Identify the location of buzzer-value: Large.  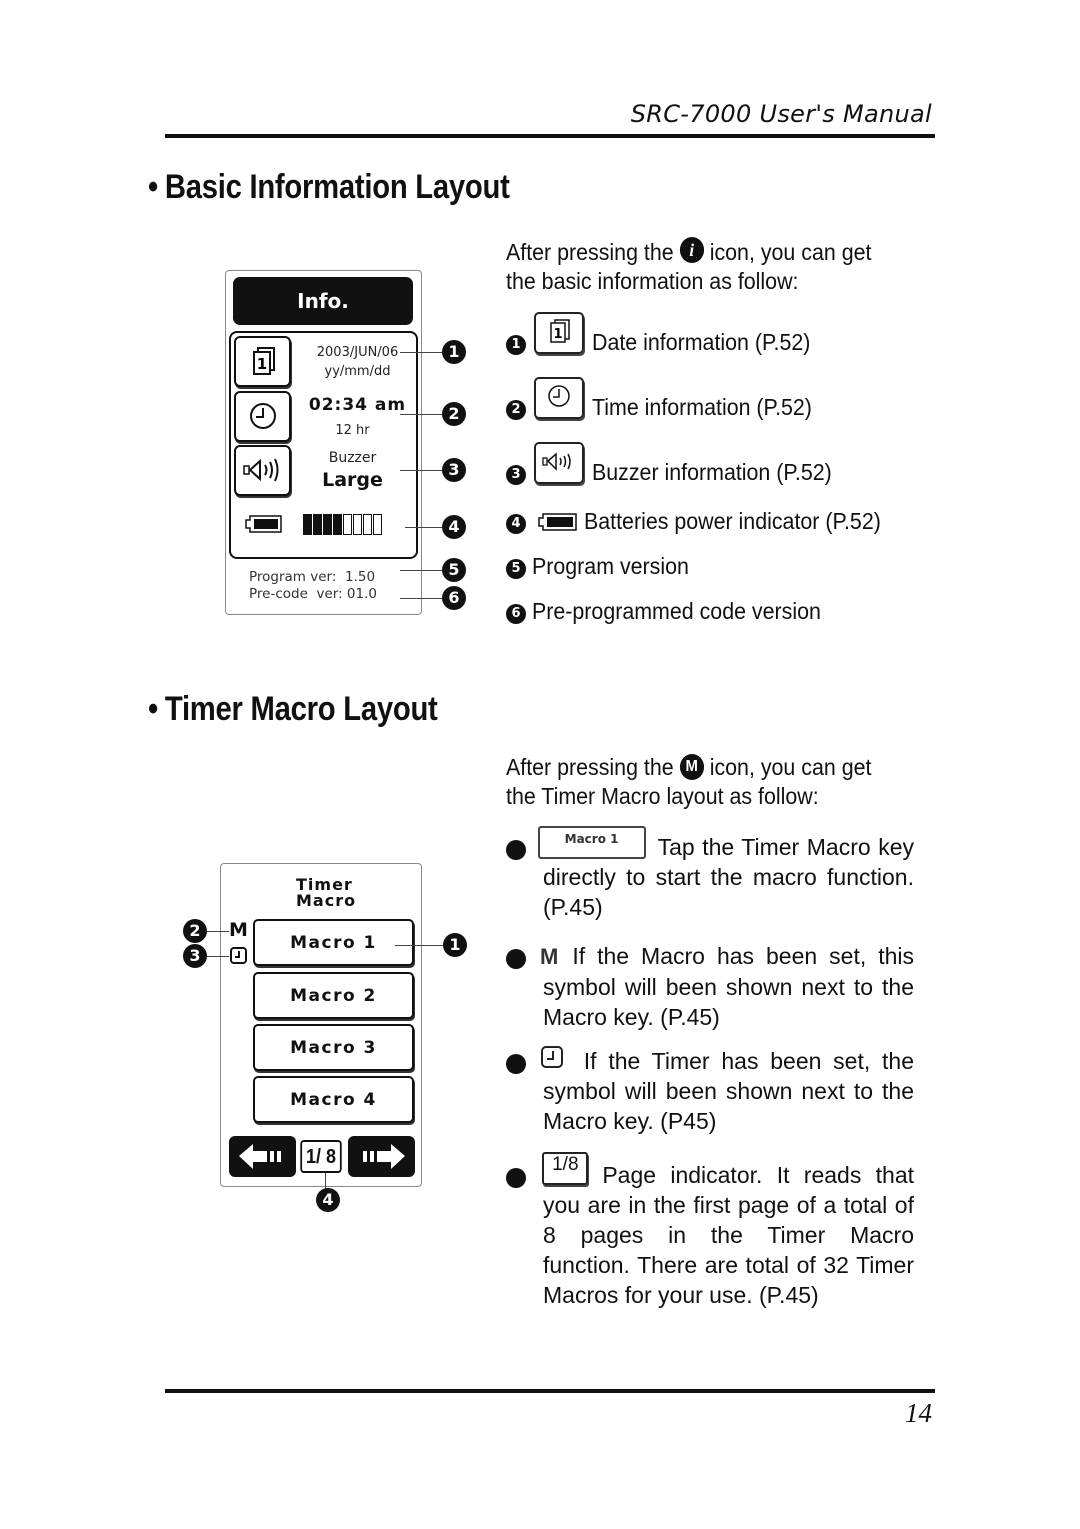
(352, 480).